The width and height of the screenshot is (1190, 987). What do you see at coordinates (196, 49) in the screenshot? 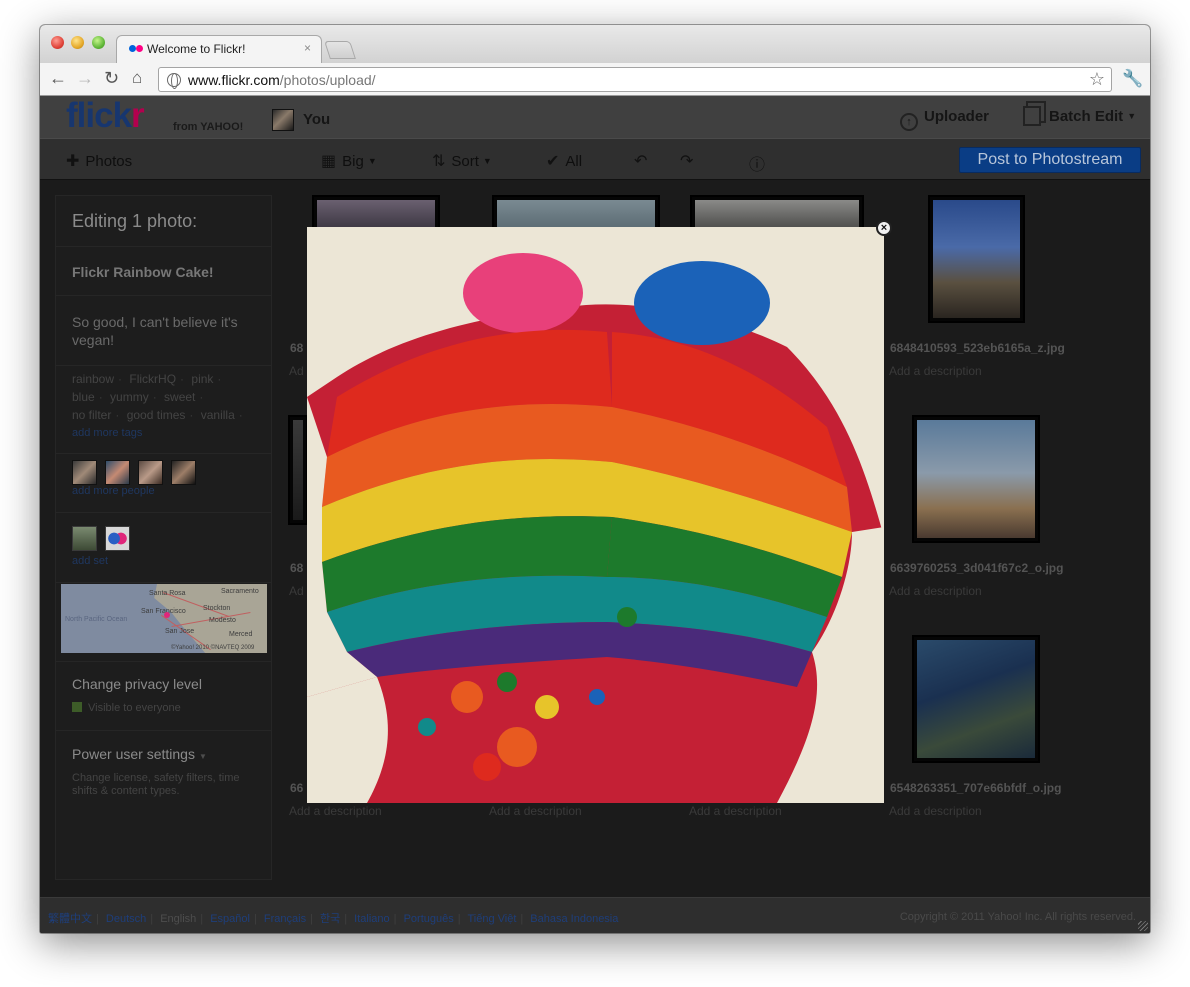
I see `tab-title: Welcome to Flickr!` at bounding box center [196, 49].